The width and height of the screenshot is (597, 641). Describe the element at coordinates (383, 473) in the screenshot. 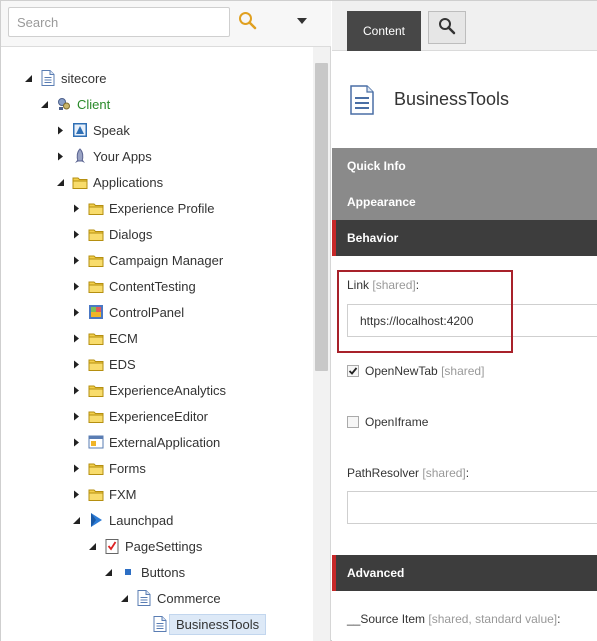

I see `path-resolver-label-text: PathResolver` at that location.